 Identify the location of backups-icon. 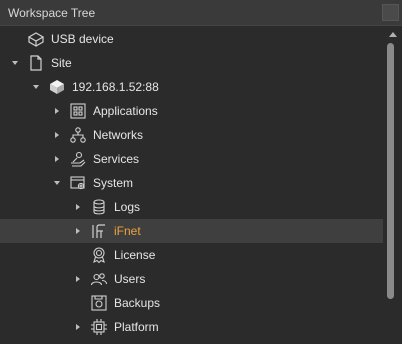
(99, 303).